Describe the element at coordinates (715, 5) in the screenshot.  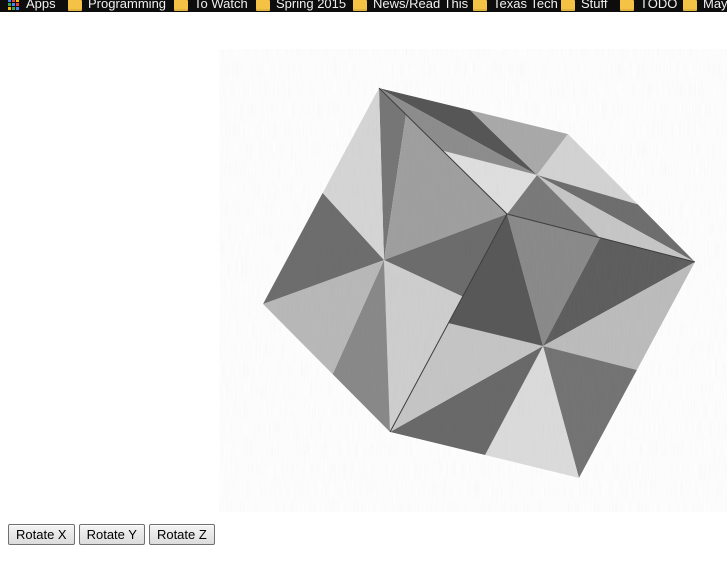
I see `bookmark-folder-label: May` at that location.